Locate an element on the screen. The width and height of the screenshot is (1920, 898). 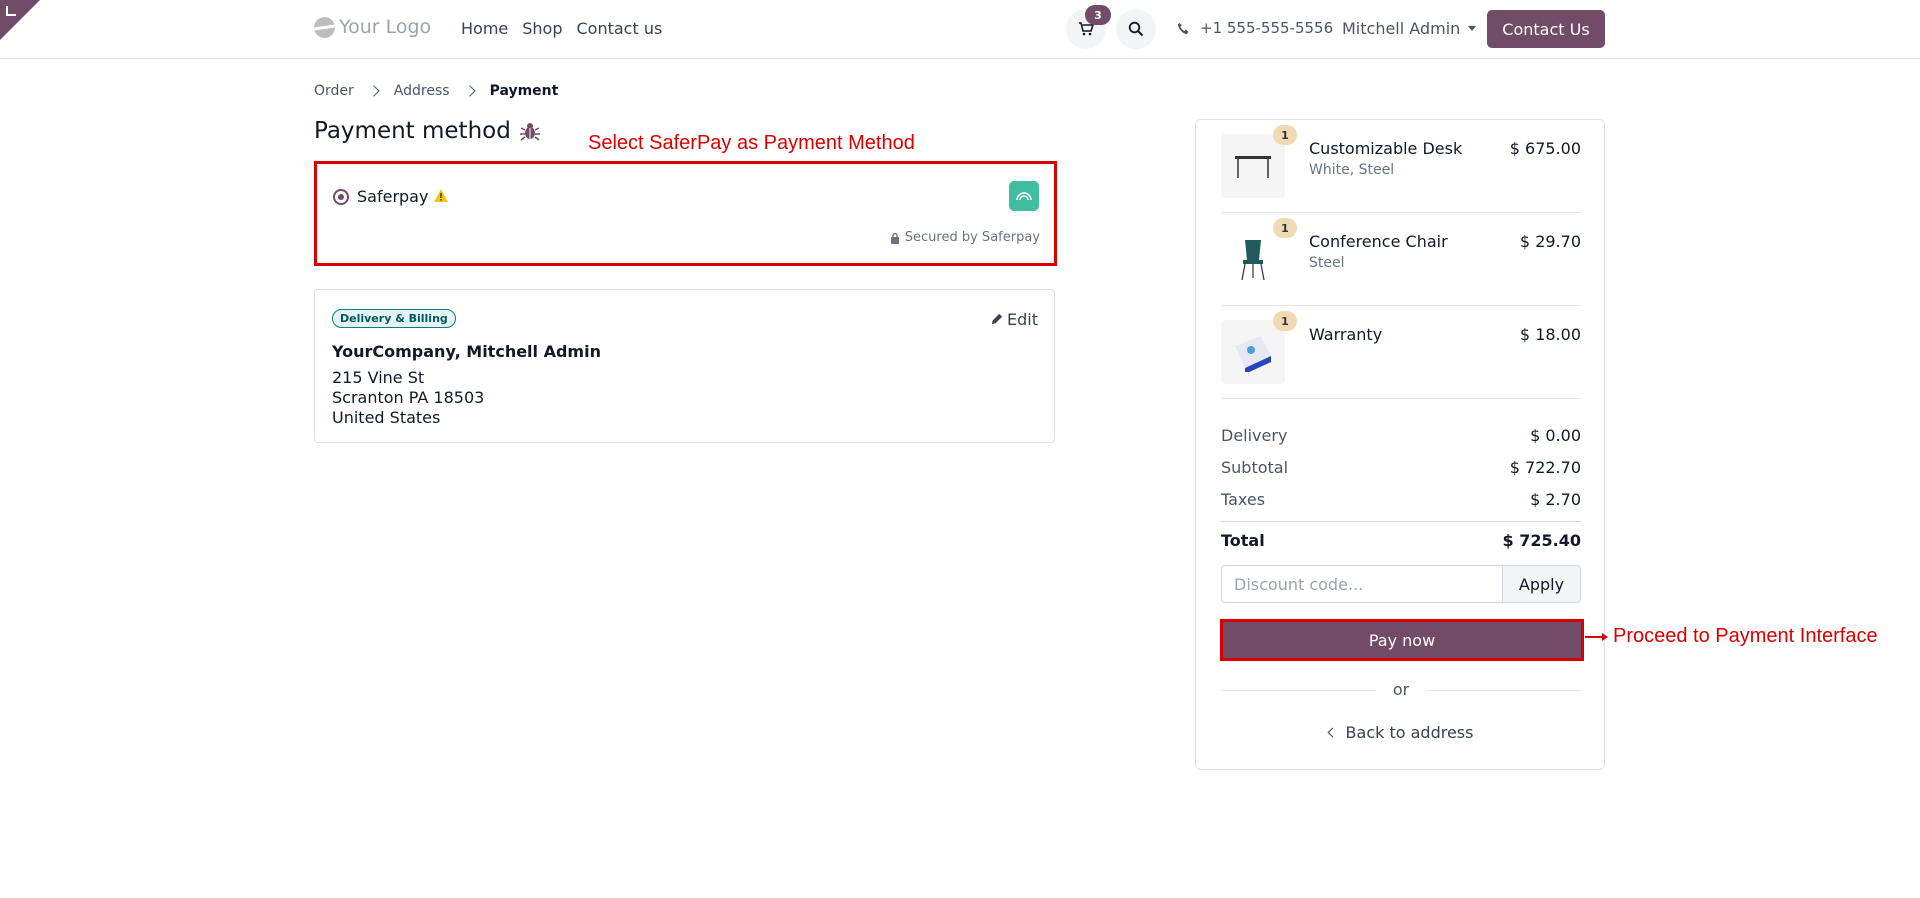
secured-text: Secured by Saferpay is located at coordinates (972, 237).